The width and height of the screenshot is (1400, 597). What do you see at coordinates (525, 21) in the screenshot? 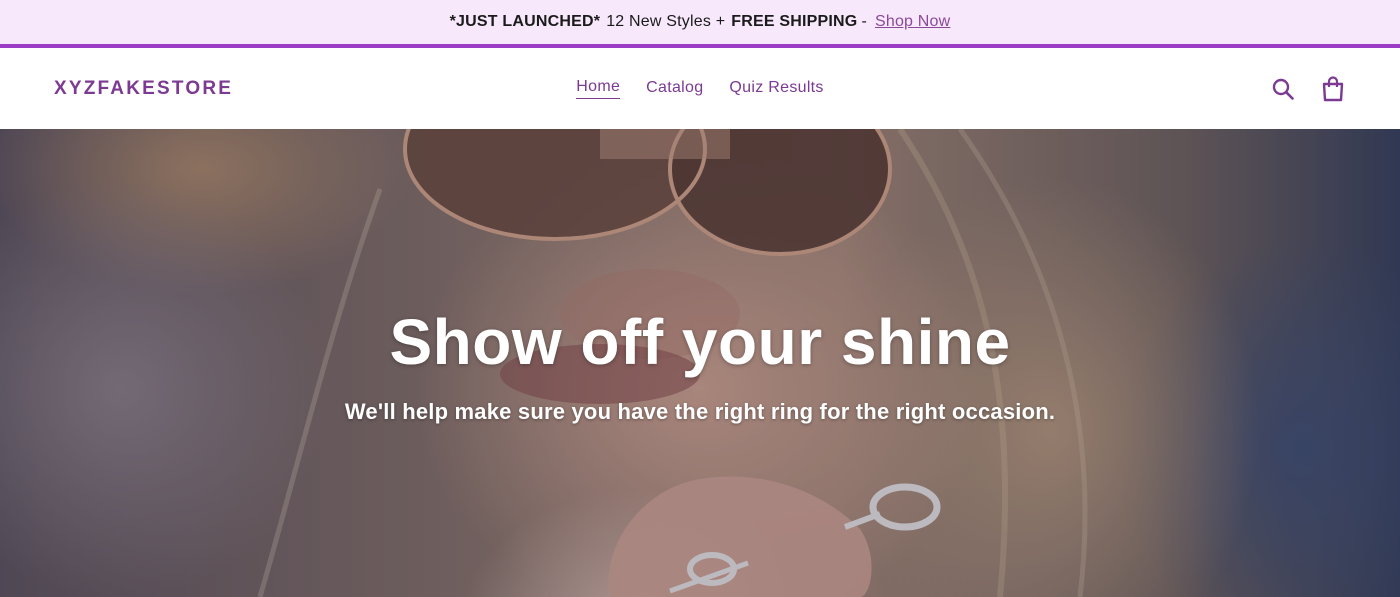
I see `announcement-launch-text: *JUST LAUNCHED*` at bounding box center [525, 21].